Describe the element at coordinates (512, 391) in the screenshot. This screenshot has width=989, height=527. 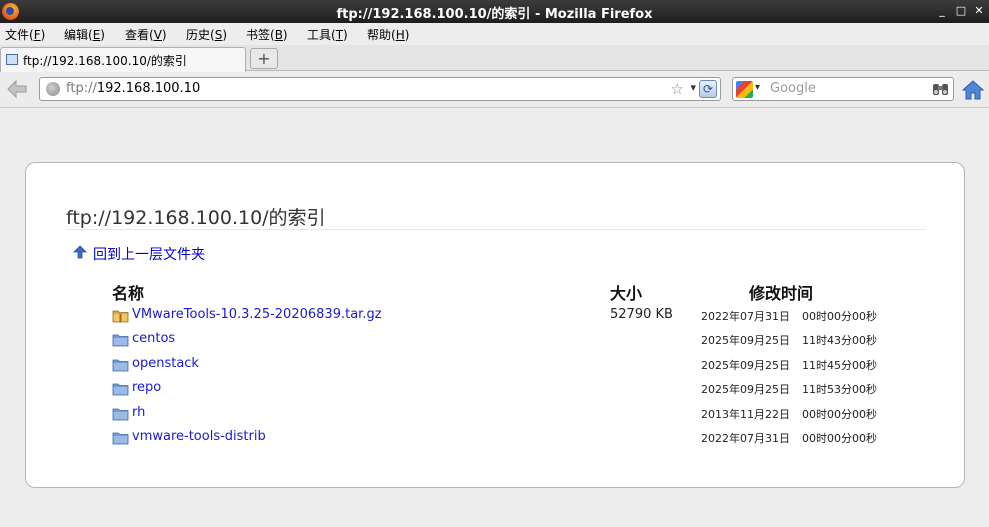
I see `table-row: repo 2025年09月25日 11时53分00秒` at that location.